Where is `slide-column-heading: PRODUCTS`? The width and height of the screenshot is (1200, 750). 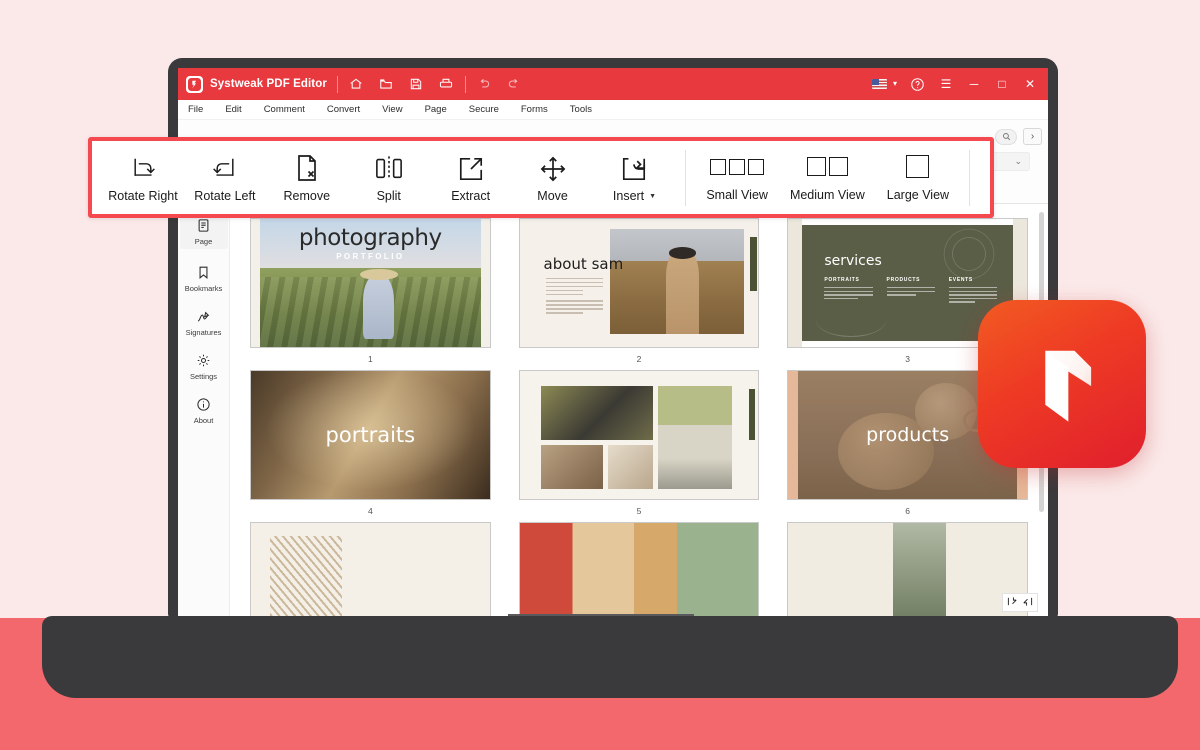 slide-column-heading: PRODUCTS is located at coordinates (903, 280).